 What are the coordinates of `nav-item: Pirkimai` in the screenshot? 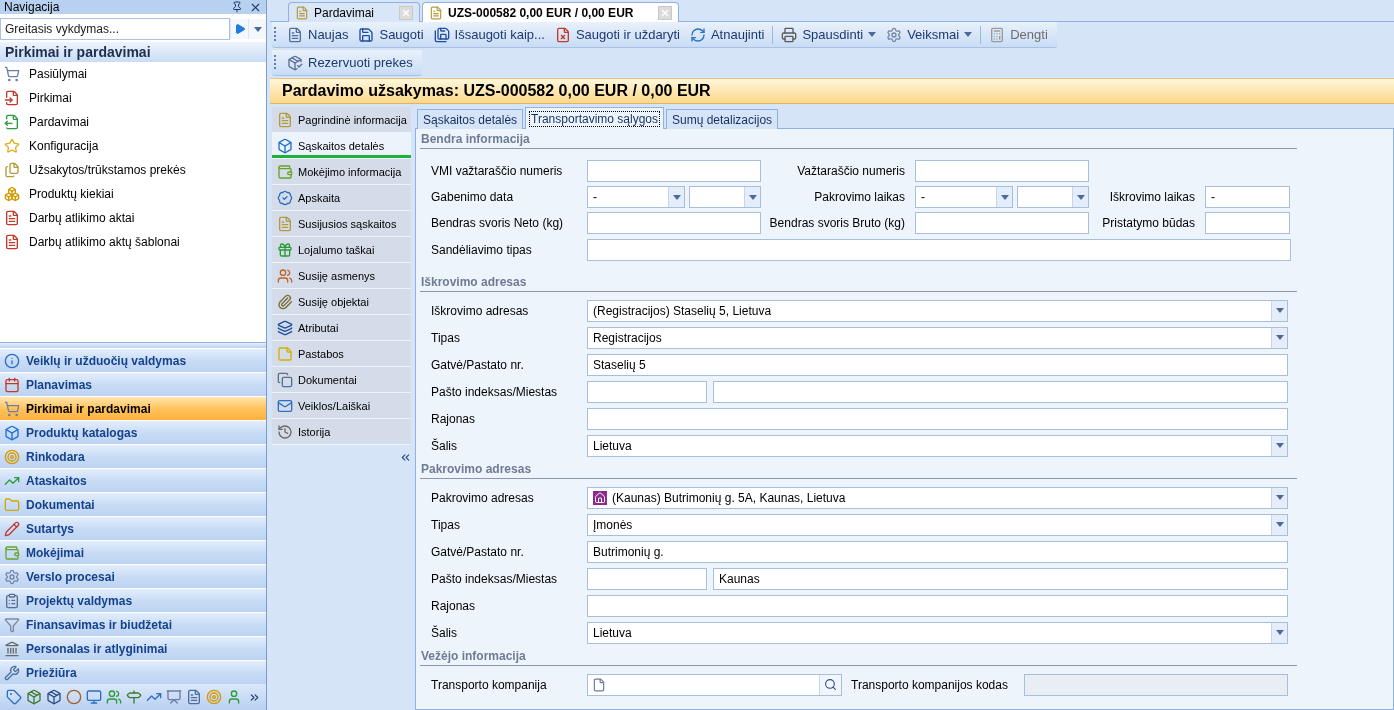 It's located at (133, 98).